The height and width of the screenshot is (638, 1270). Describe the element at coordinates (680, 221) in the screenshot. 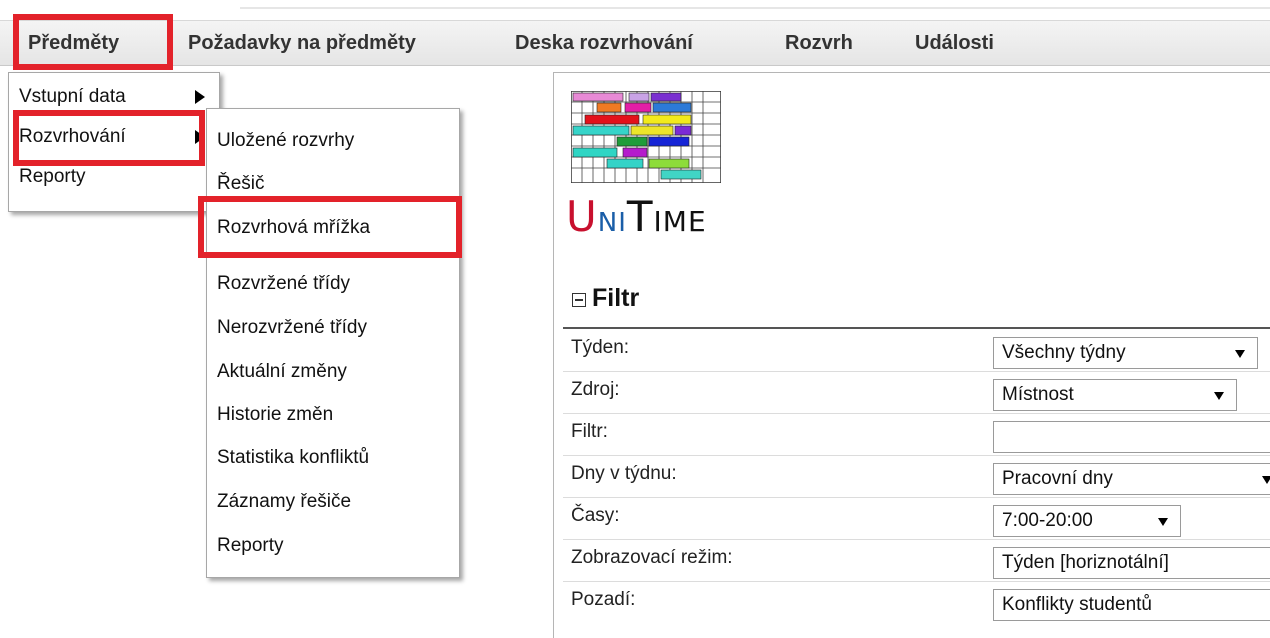

I see `logo-letters-ime: IME` at that location.